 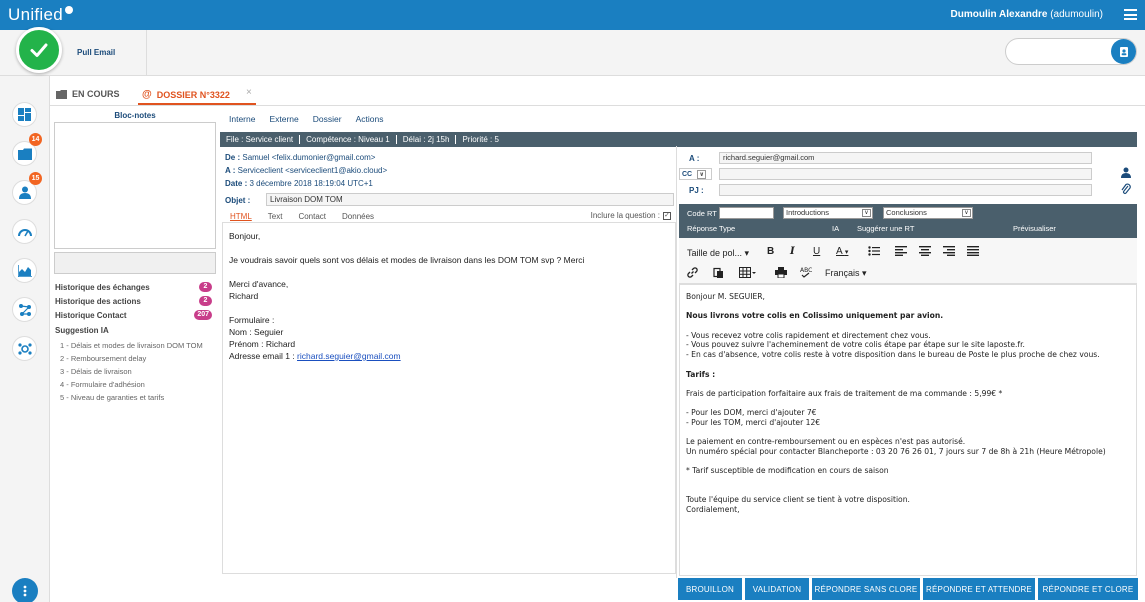 What do you see at coordinates (205, 301) in the screenshot?
I see `count-badge: 2` at bounding box center [205, 301].